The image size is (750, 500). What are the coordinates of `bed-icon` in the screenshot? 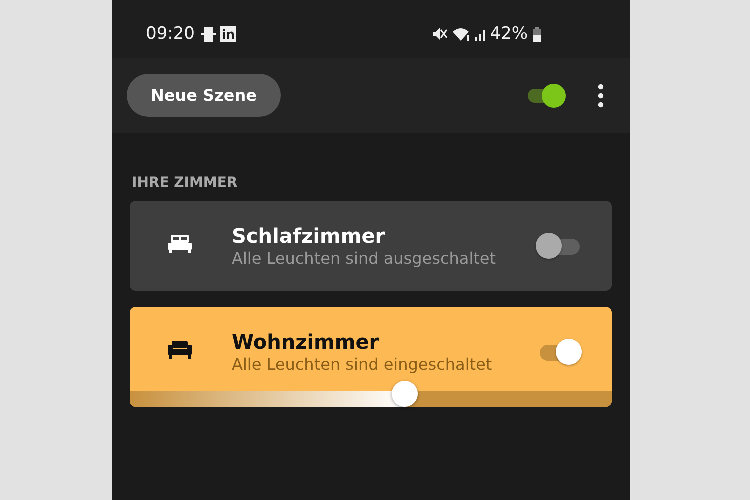 It's located at (180, 244).